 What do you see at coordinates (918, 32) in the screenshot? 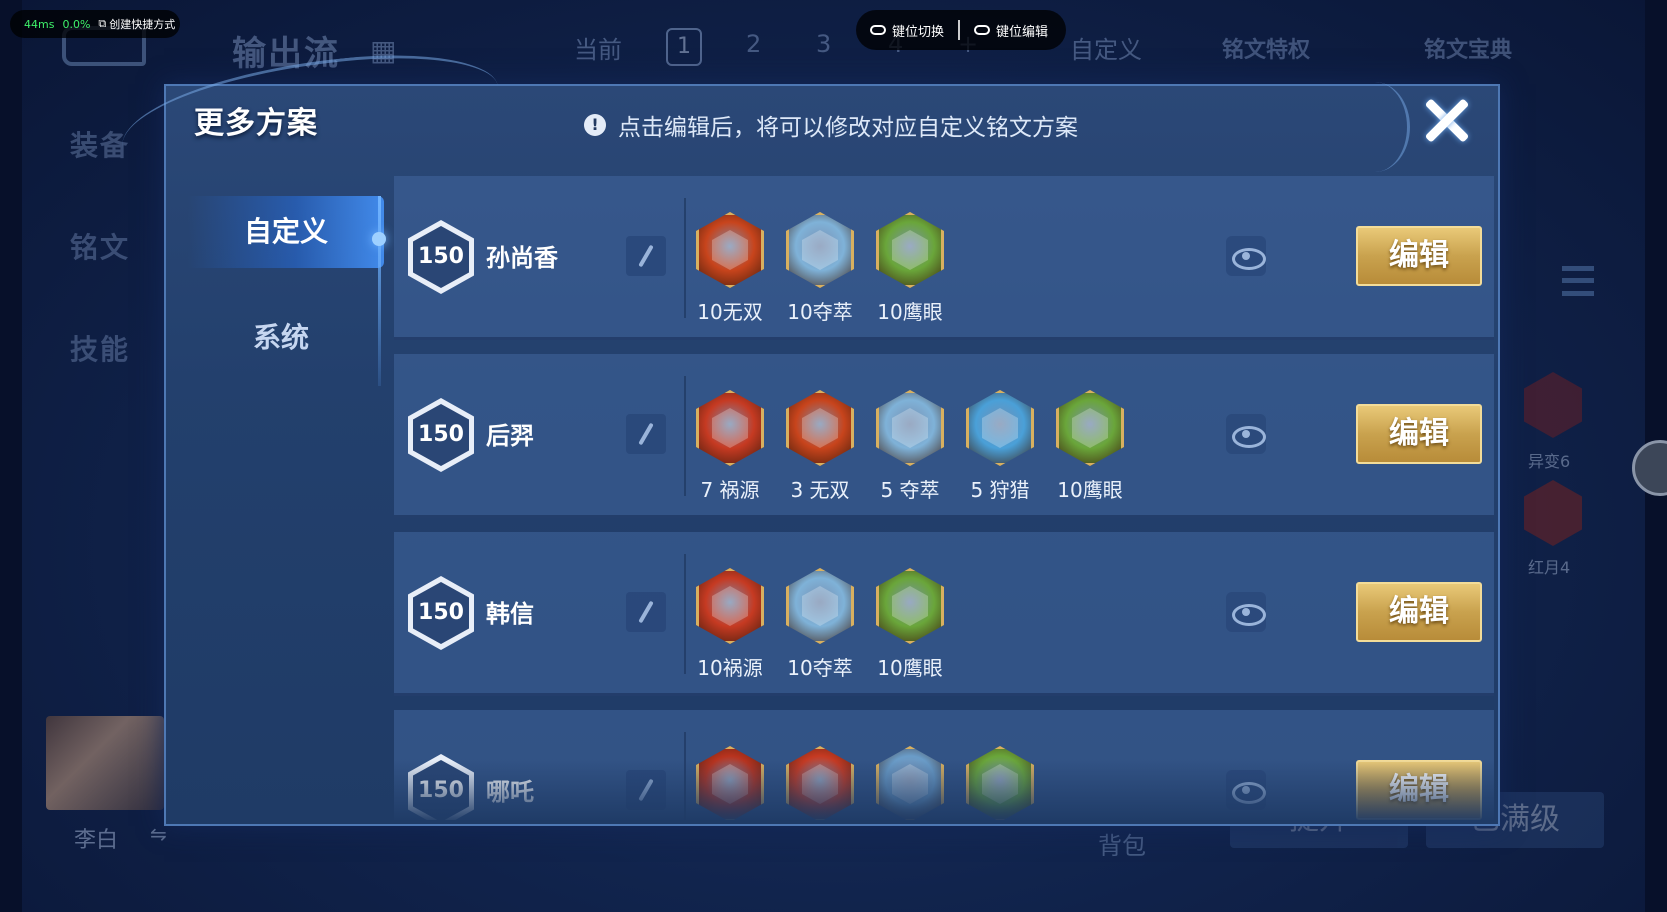
I see `key-switch-label: 键位切换` at bounding box center [918, 32].